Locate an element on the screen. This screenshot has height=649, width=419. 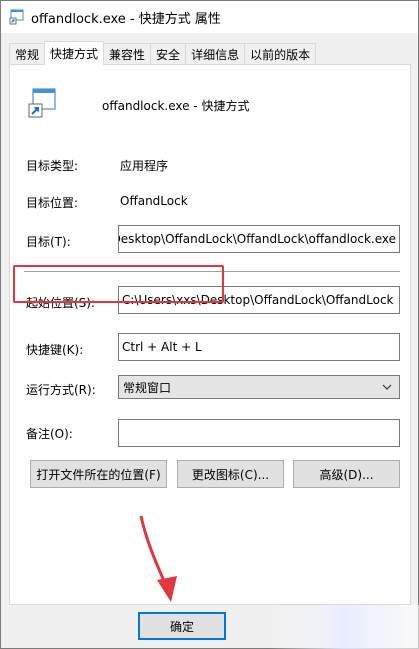
shortcut-app-icon is located at coordinates (17, 17).